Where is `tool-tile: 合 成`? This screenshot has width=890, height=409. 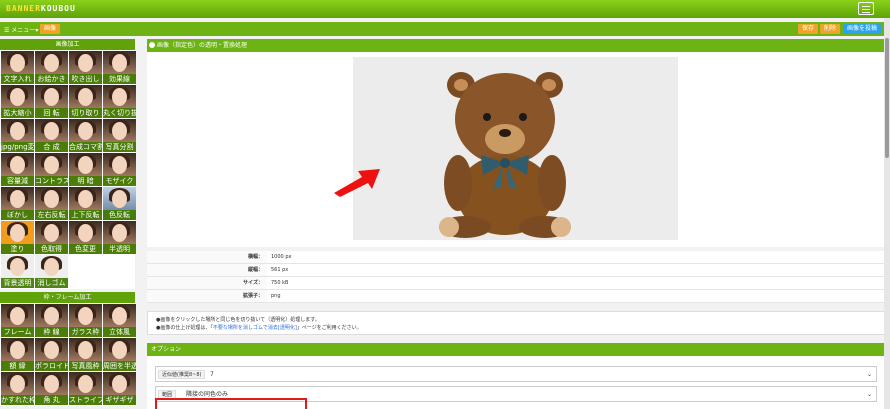 tool-tile: 合 成 is located at coordinates (51, 135).